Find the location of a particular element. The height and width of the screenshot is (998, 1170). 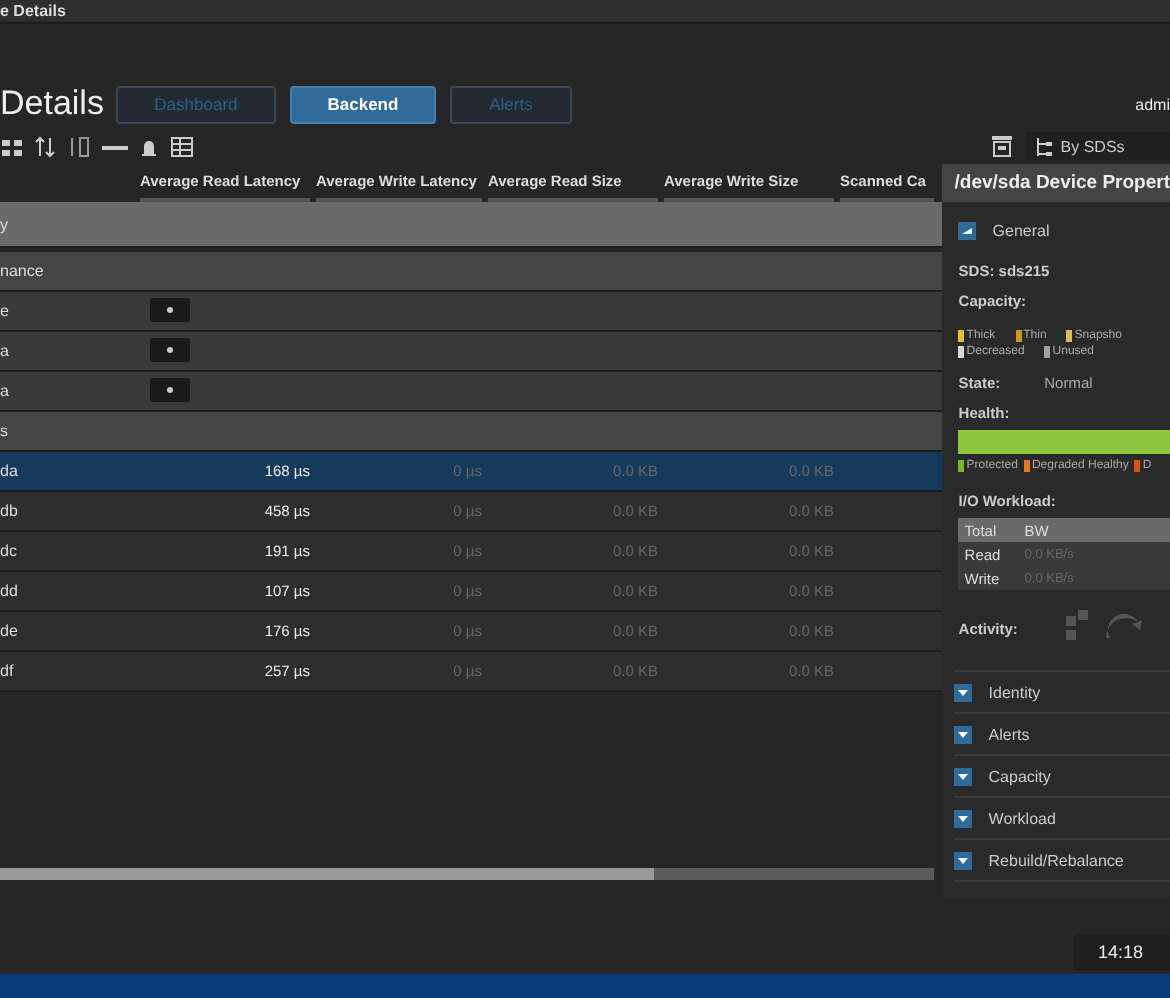

tab: Backend is located at coordinates (362, 104).